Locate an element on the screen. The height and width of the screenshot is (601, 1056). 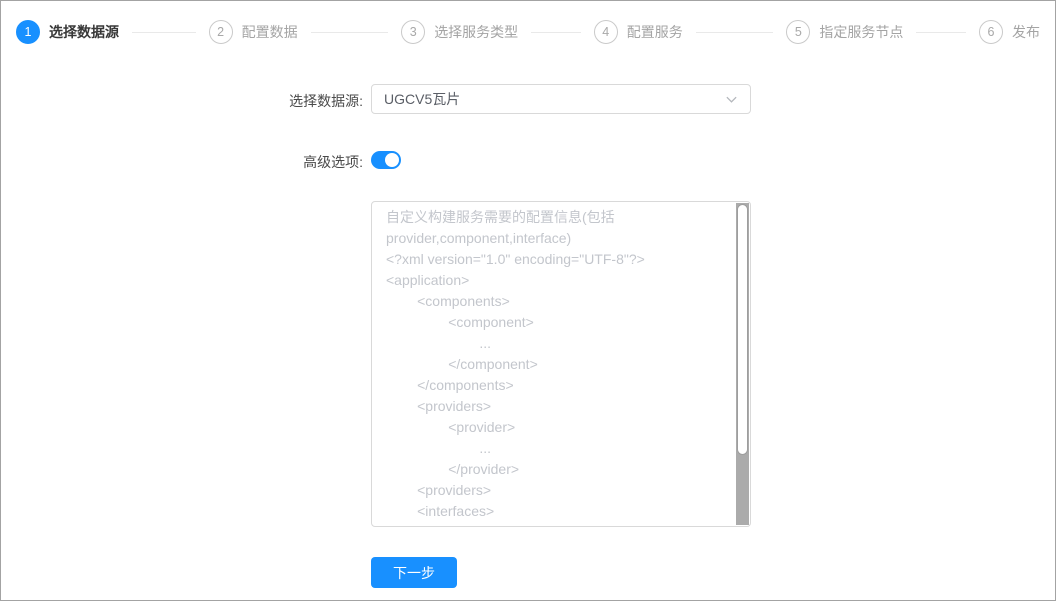
step-3-badge: 3 is located at coordinates (413, 32).